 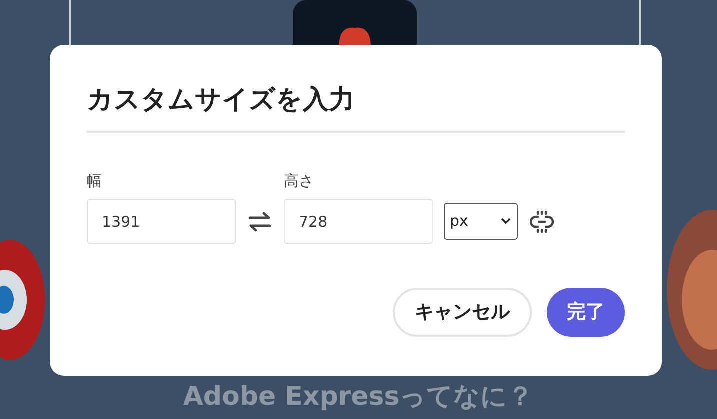 I want to click on unlink-icon, so click(x=542, y=221).